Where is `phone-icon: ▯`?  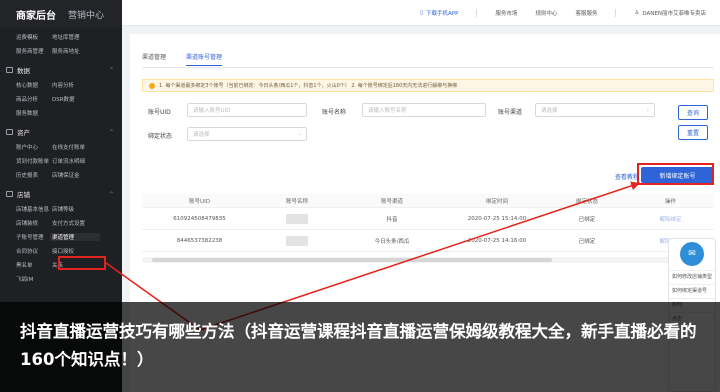 phone-icon: ▯ is located at coordinates (421, 12).